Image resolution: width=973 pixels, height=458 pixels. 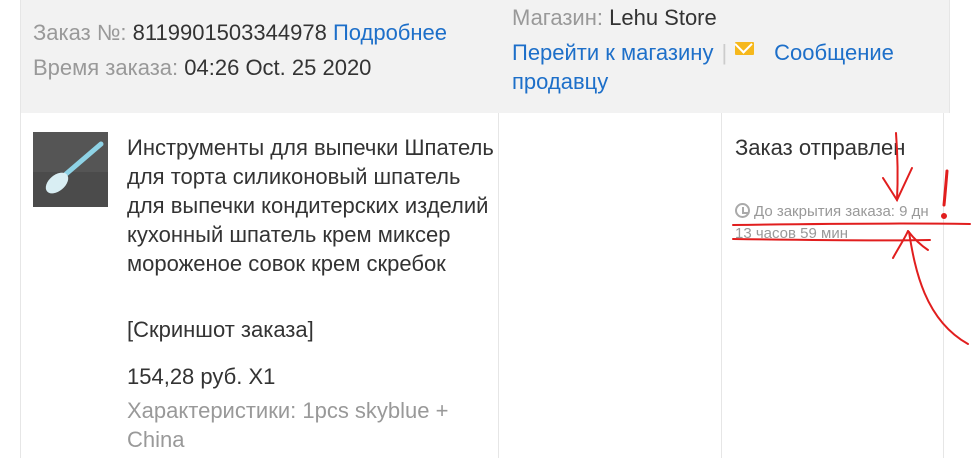 I want to click on exclamation-dot, so click(x=944, y=216).